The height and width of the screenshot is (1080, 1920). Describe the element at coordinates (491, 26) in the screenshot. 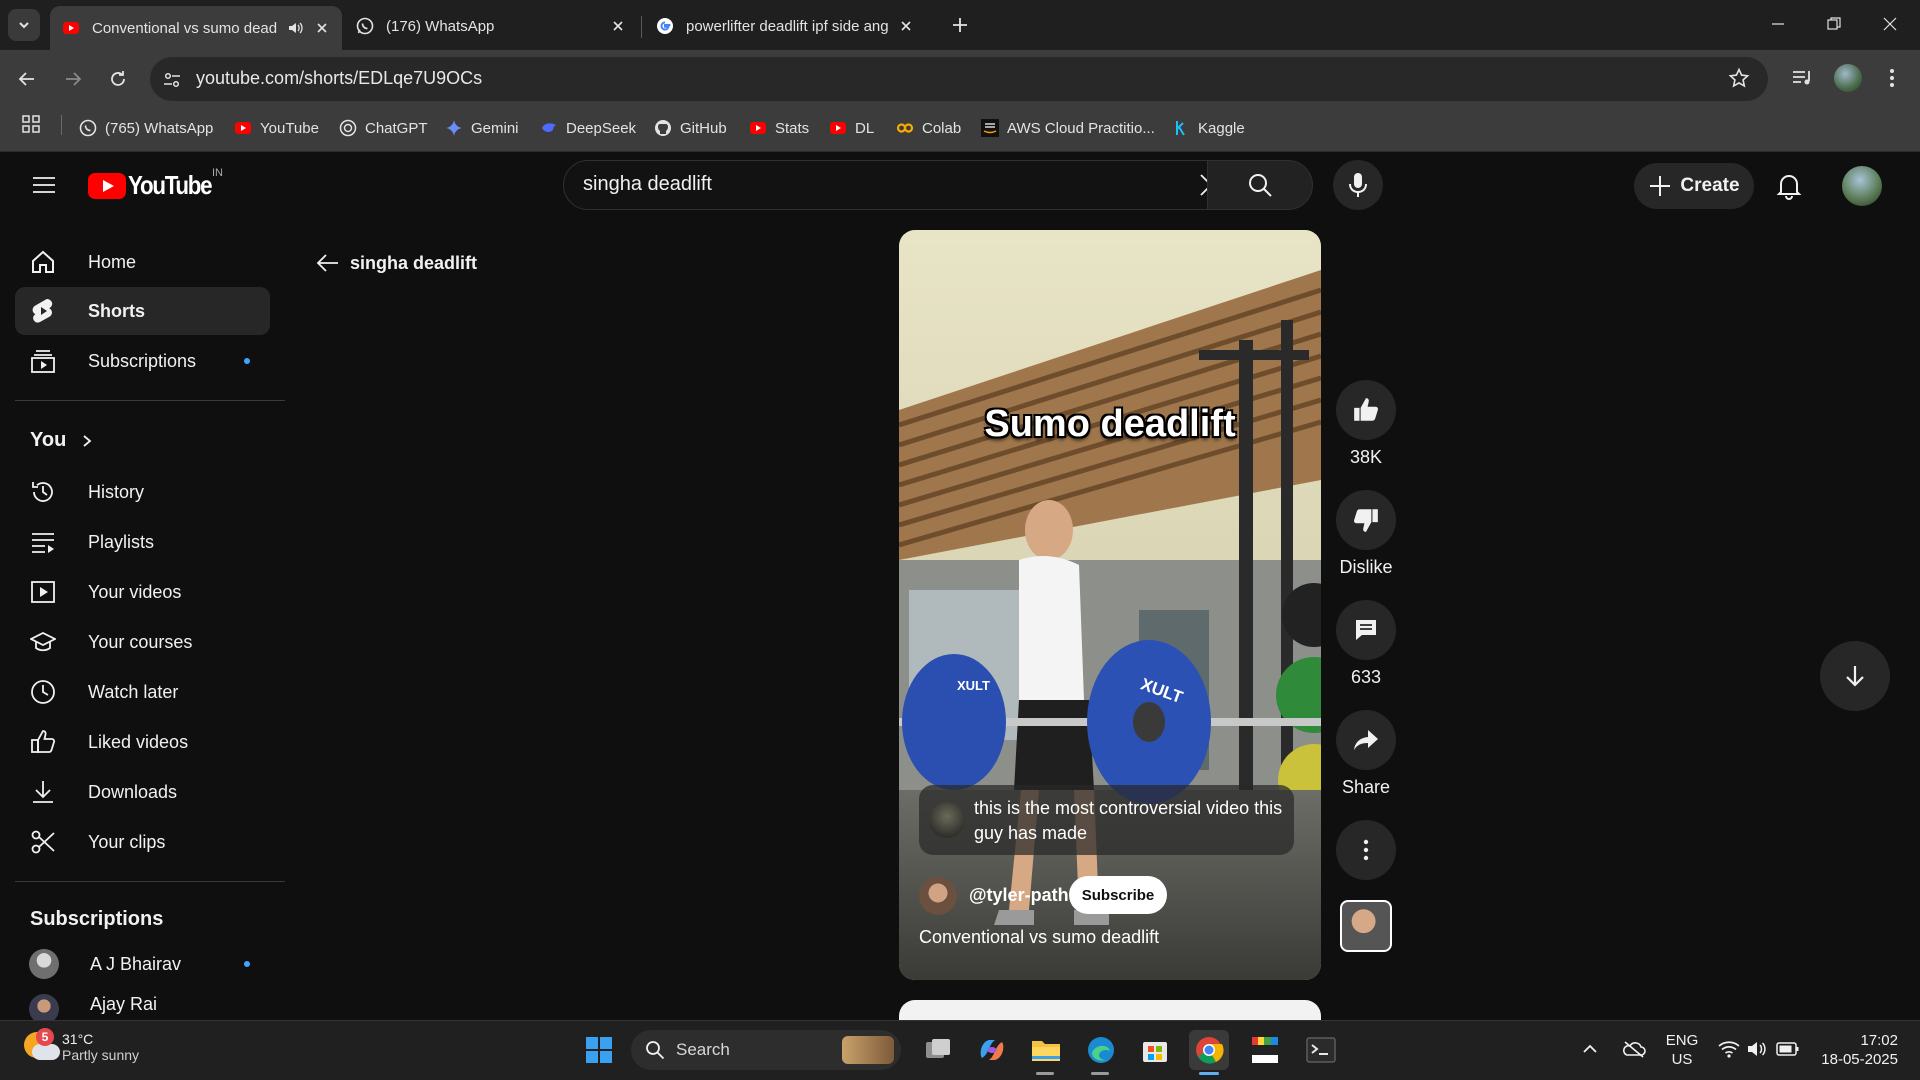

I see `tab-whatsapp: (176) WhatsApp` at that location.